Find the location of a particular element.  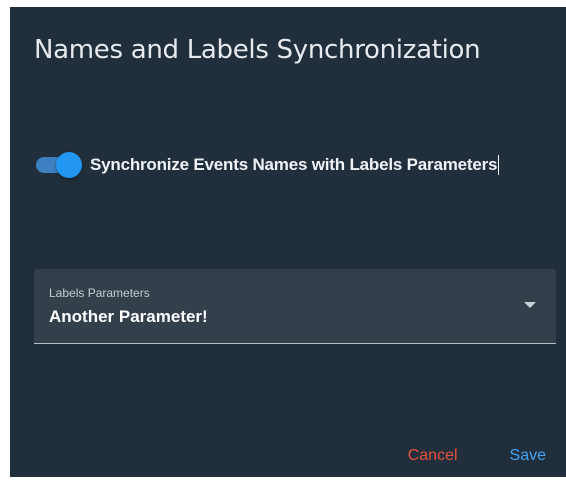

dialog-title: Names and Labels Synchronization is located at coordinates (257, 50).